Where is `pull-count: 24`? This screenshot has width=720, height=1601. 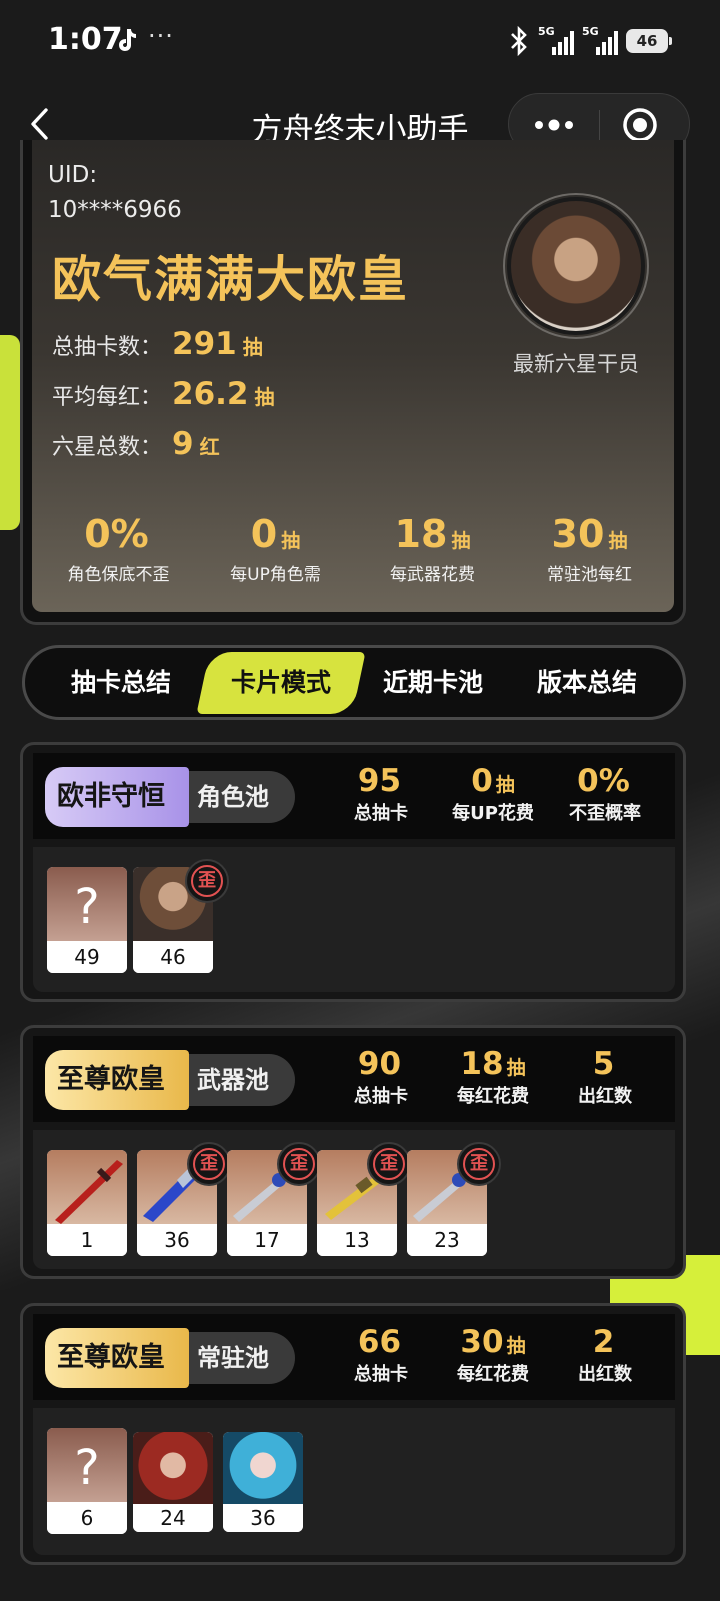
pull-count: 24 is located at coordinates (173, 1518).